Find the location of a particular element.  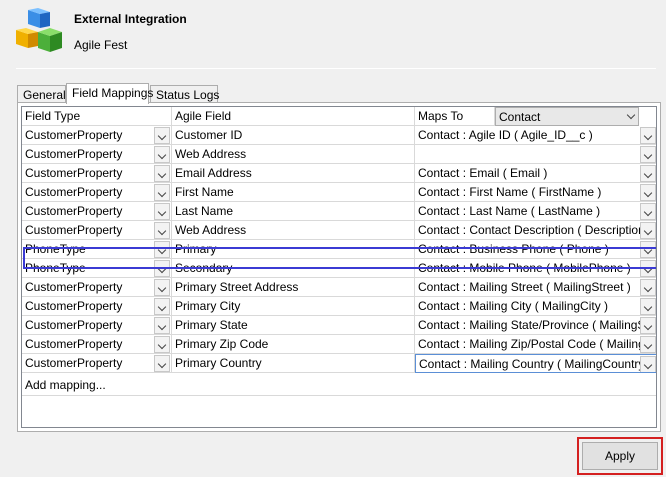

agile-field-cell: Primary Street Address is located at coordinates (293, 287).